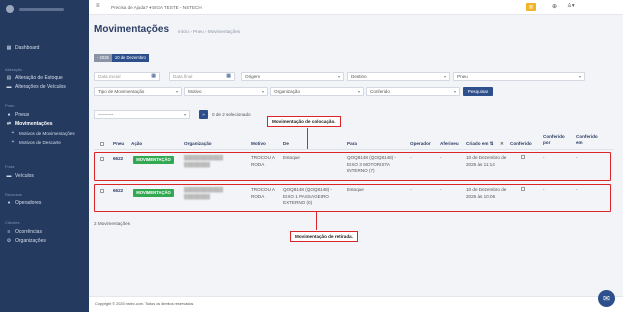 Image resolution: width=623 pixels, height=312 pixels. What do you see at coordinates (398, 76) in the screenshot?
I see `destino-select: Destino ▾` at bounding box center [398, 76].